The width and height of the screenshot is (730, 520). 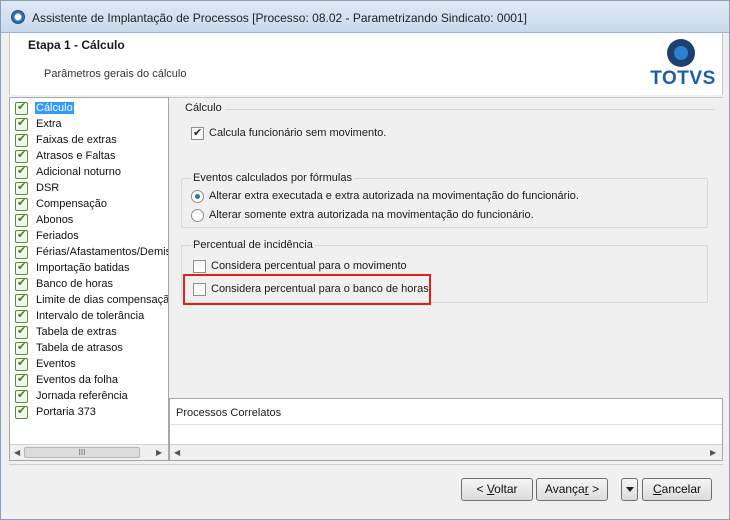 What do you see at coordinates (203, 108) in the screenshot?
I see `section-title-calculo: Cálculo` at bounding box center [203, 108].